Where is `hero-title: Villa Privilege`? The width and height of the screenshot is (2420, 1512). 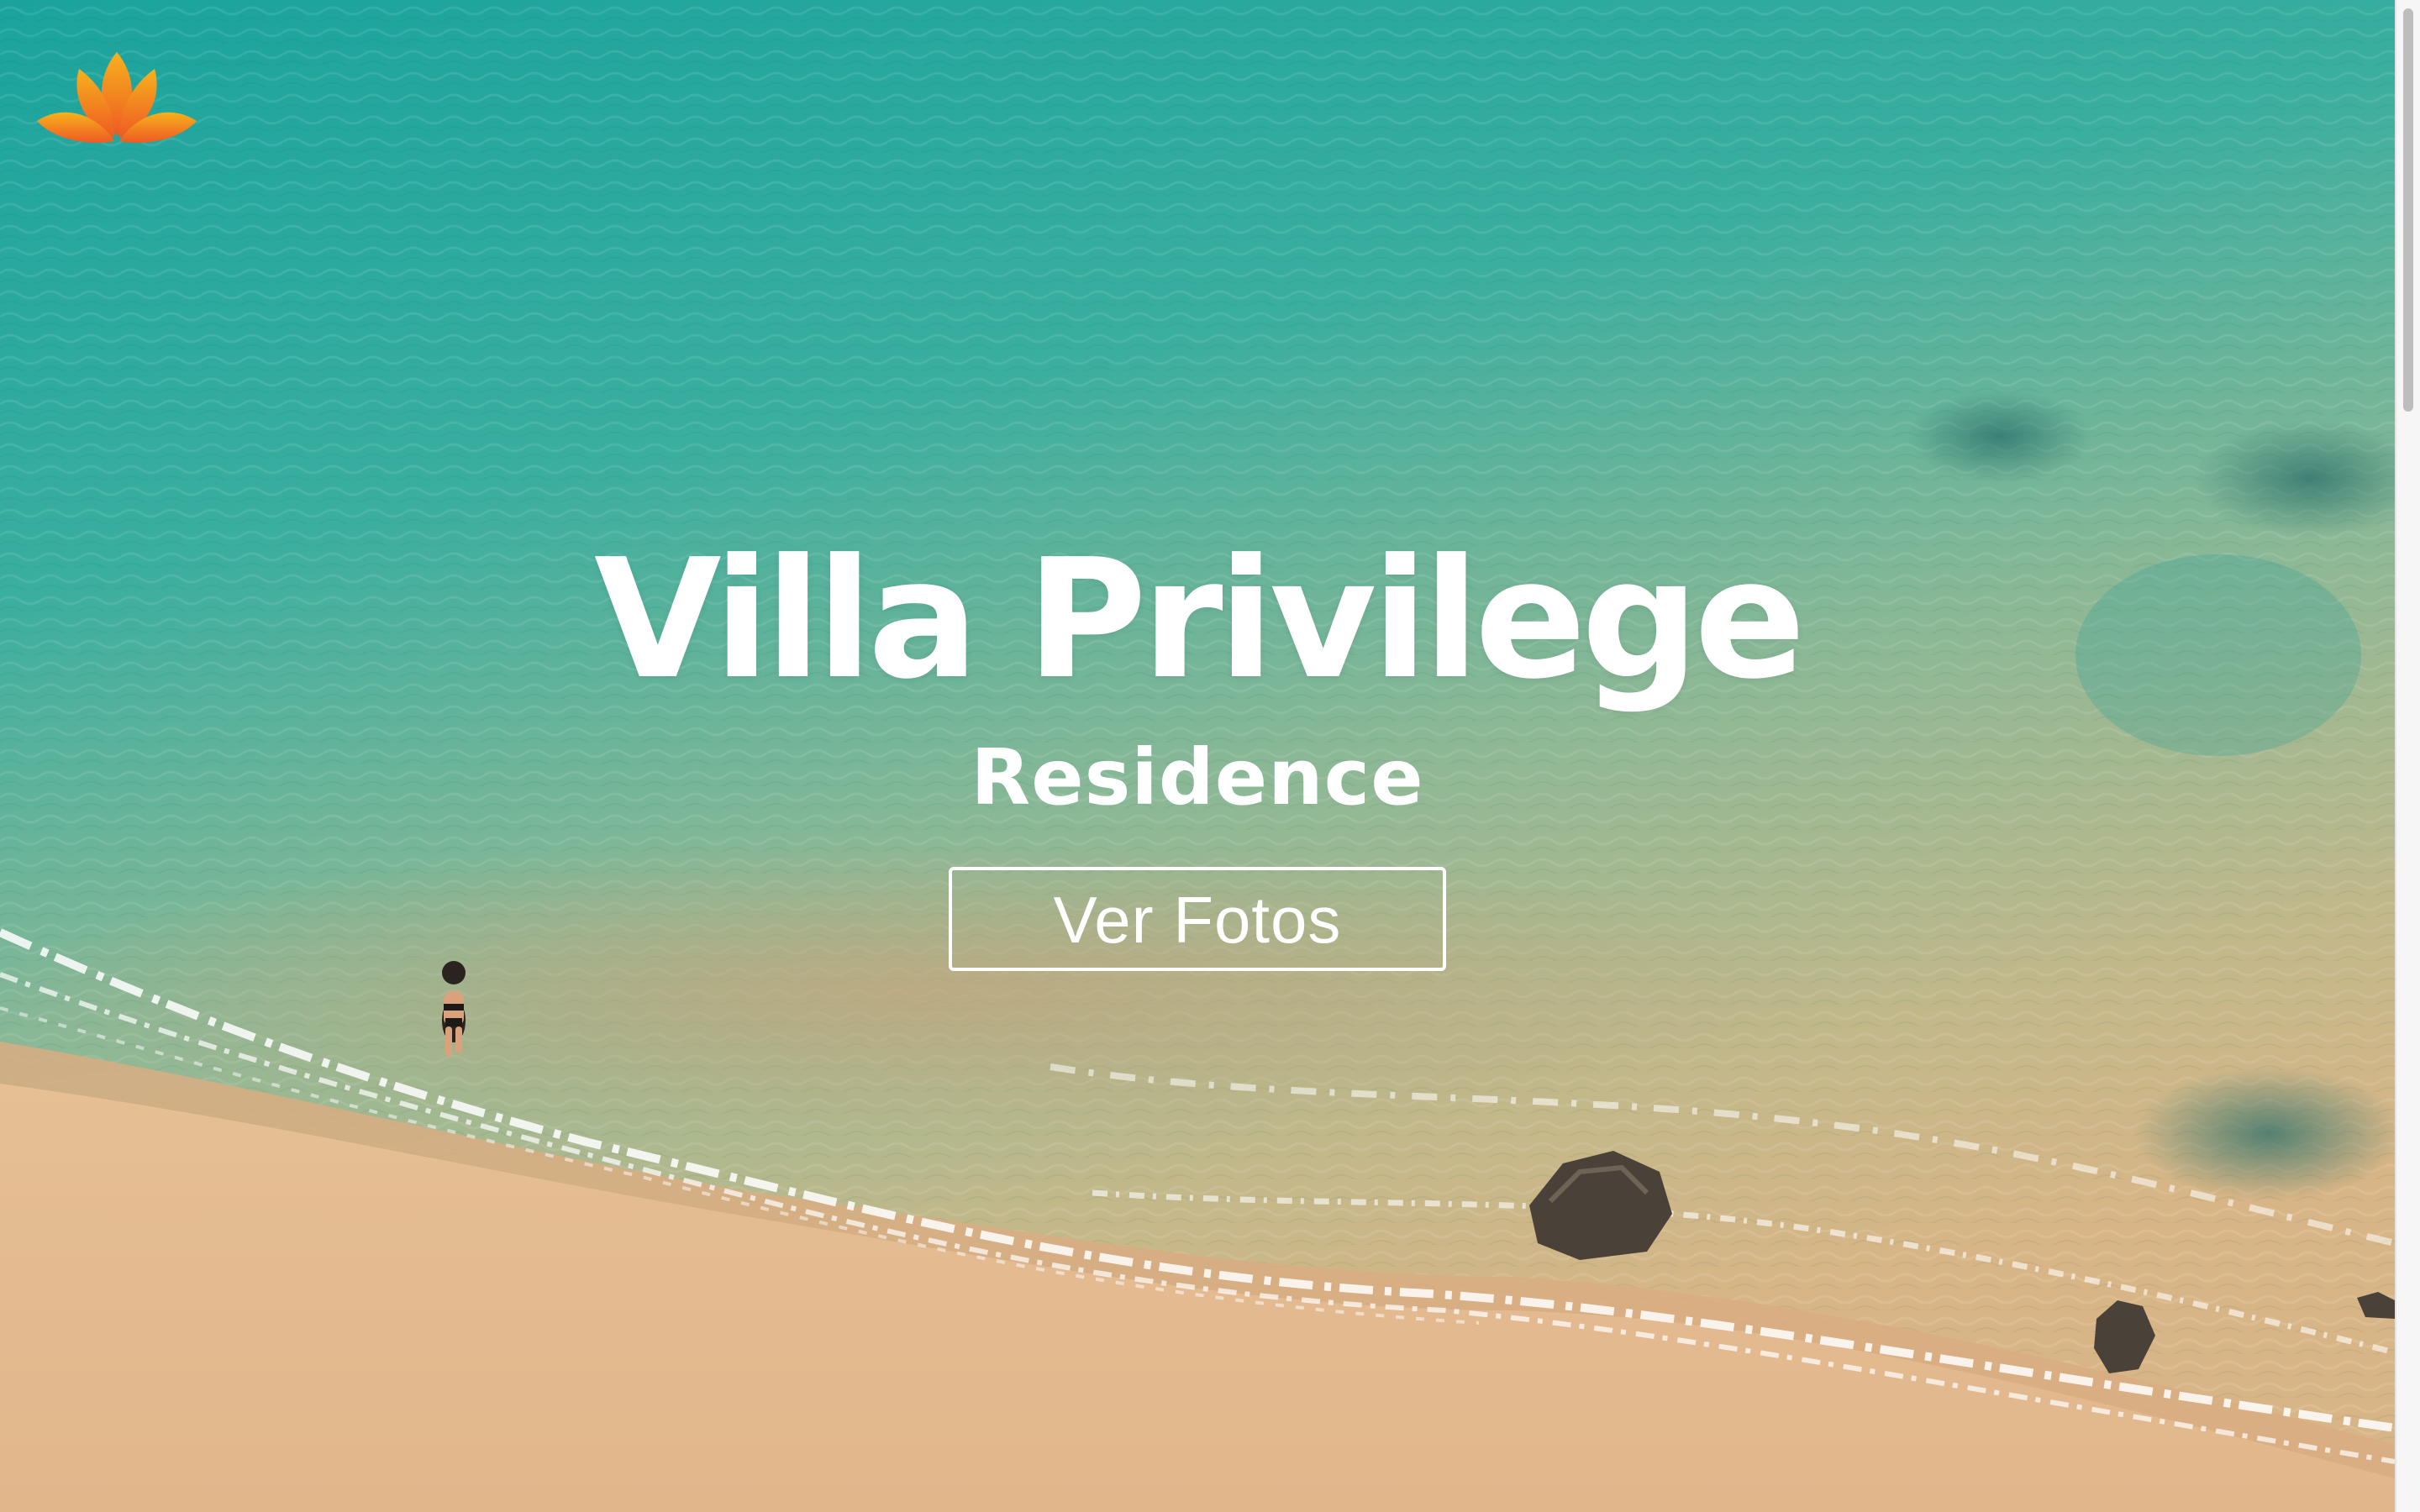
hero-title: Villa Privilege is located at coordinates (1199, 620).